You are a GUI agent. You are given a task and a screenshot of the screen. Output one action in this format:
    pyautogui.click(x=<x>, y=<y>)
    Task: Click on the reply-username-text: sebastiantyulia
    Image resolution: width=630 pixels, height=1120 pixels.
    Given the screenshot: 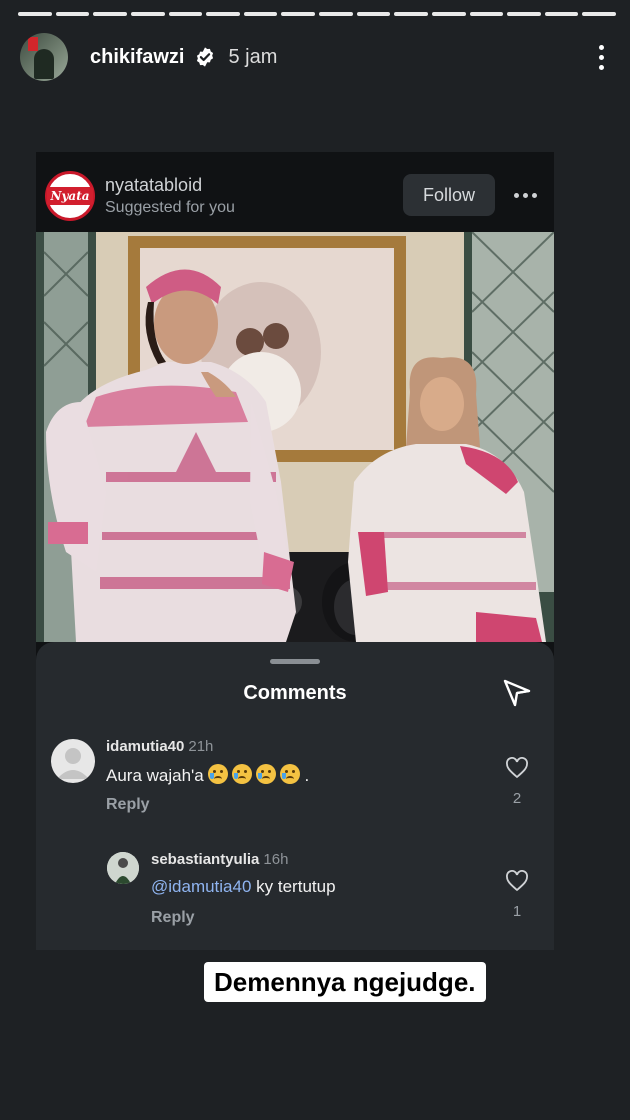 What is the action you would take?
    pyautogui.click(x=205, y=859)
    